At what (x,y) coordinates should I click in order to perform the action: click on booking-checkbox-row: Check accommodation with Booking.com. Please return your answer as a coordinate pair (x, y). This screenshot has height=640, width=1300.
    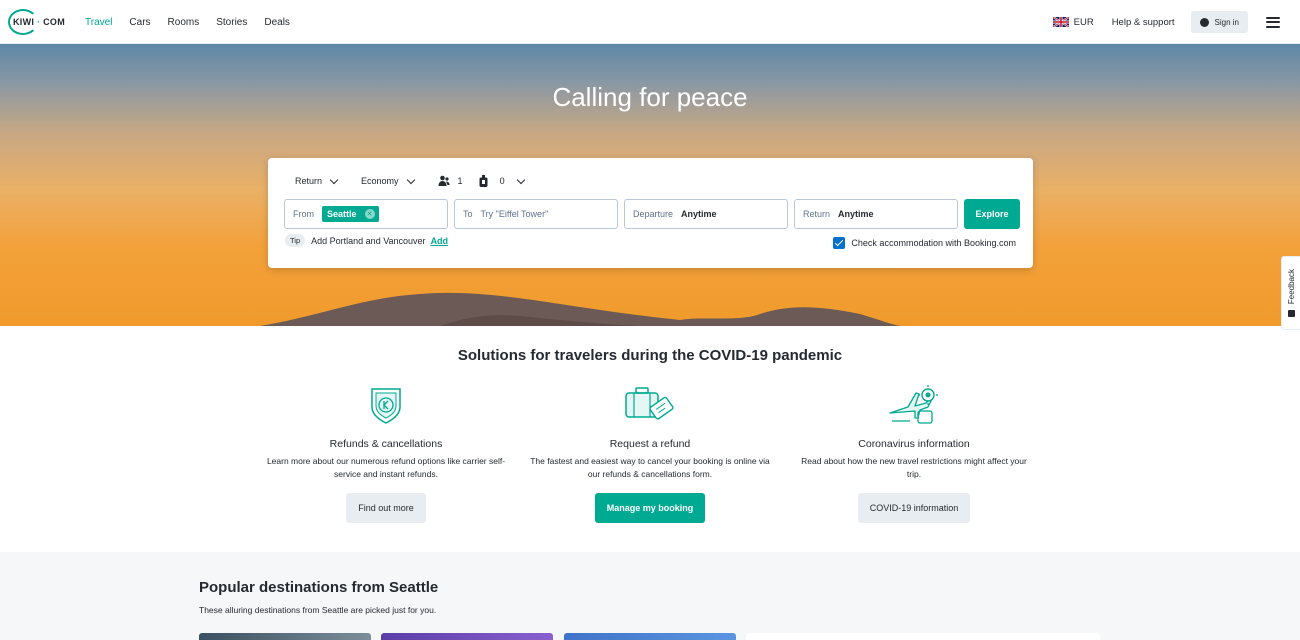
    Looking at the image, I should click on (924, 243).